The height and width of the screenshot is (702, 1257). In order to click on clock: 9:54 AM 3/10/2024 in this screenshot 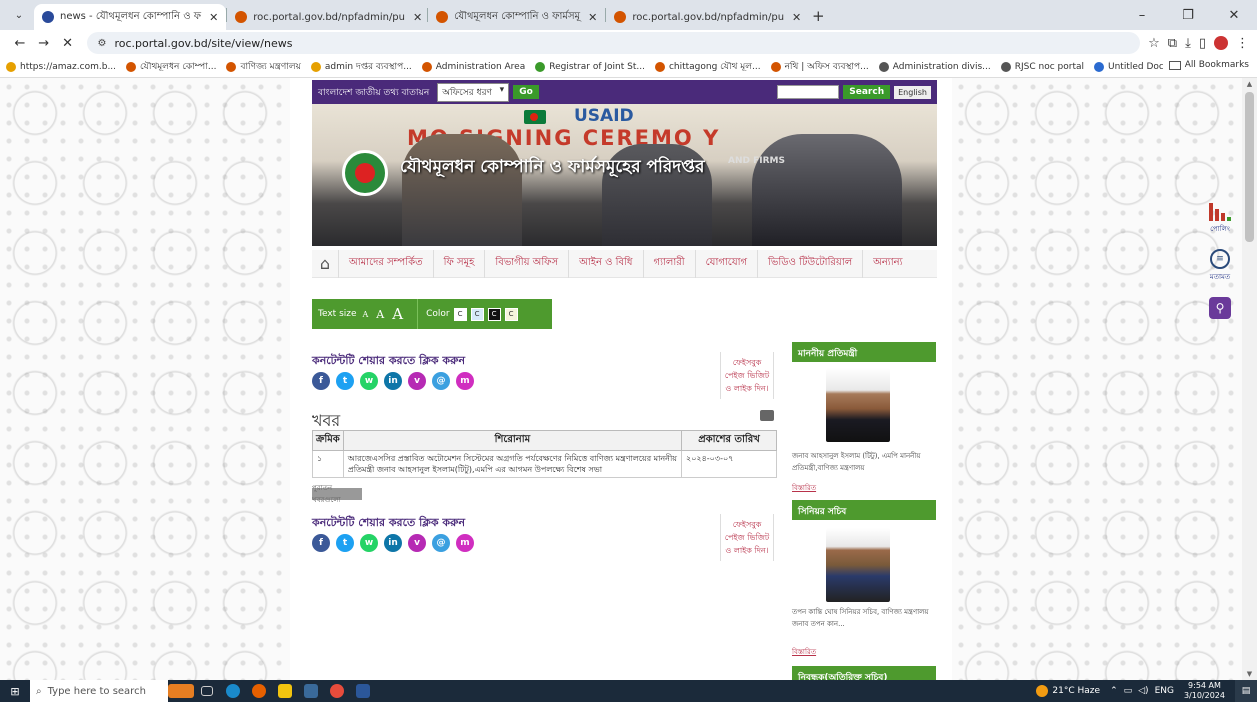, I will do `click(1204, 691)`.